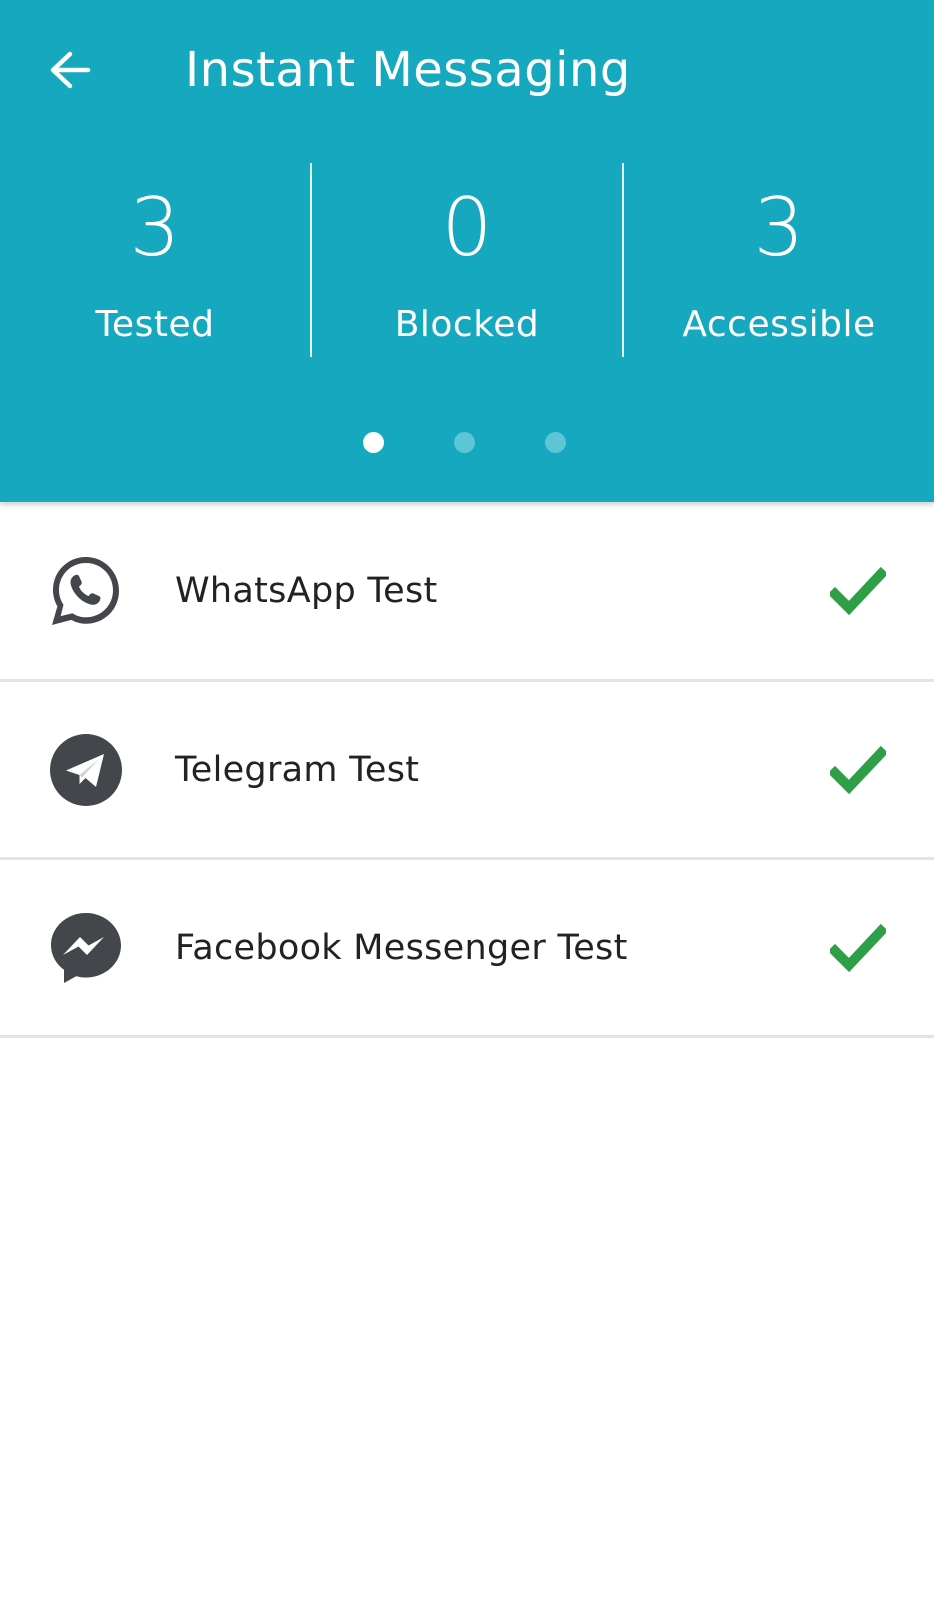 The image size is (934, 1600). Describe the element at coordinates (779, 324) in the screenshot. I see `stat-accessible-label: Accessible` at that location.